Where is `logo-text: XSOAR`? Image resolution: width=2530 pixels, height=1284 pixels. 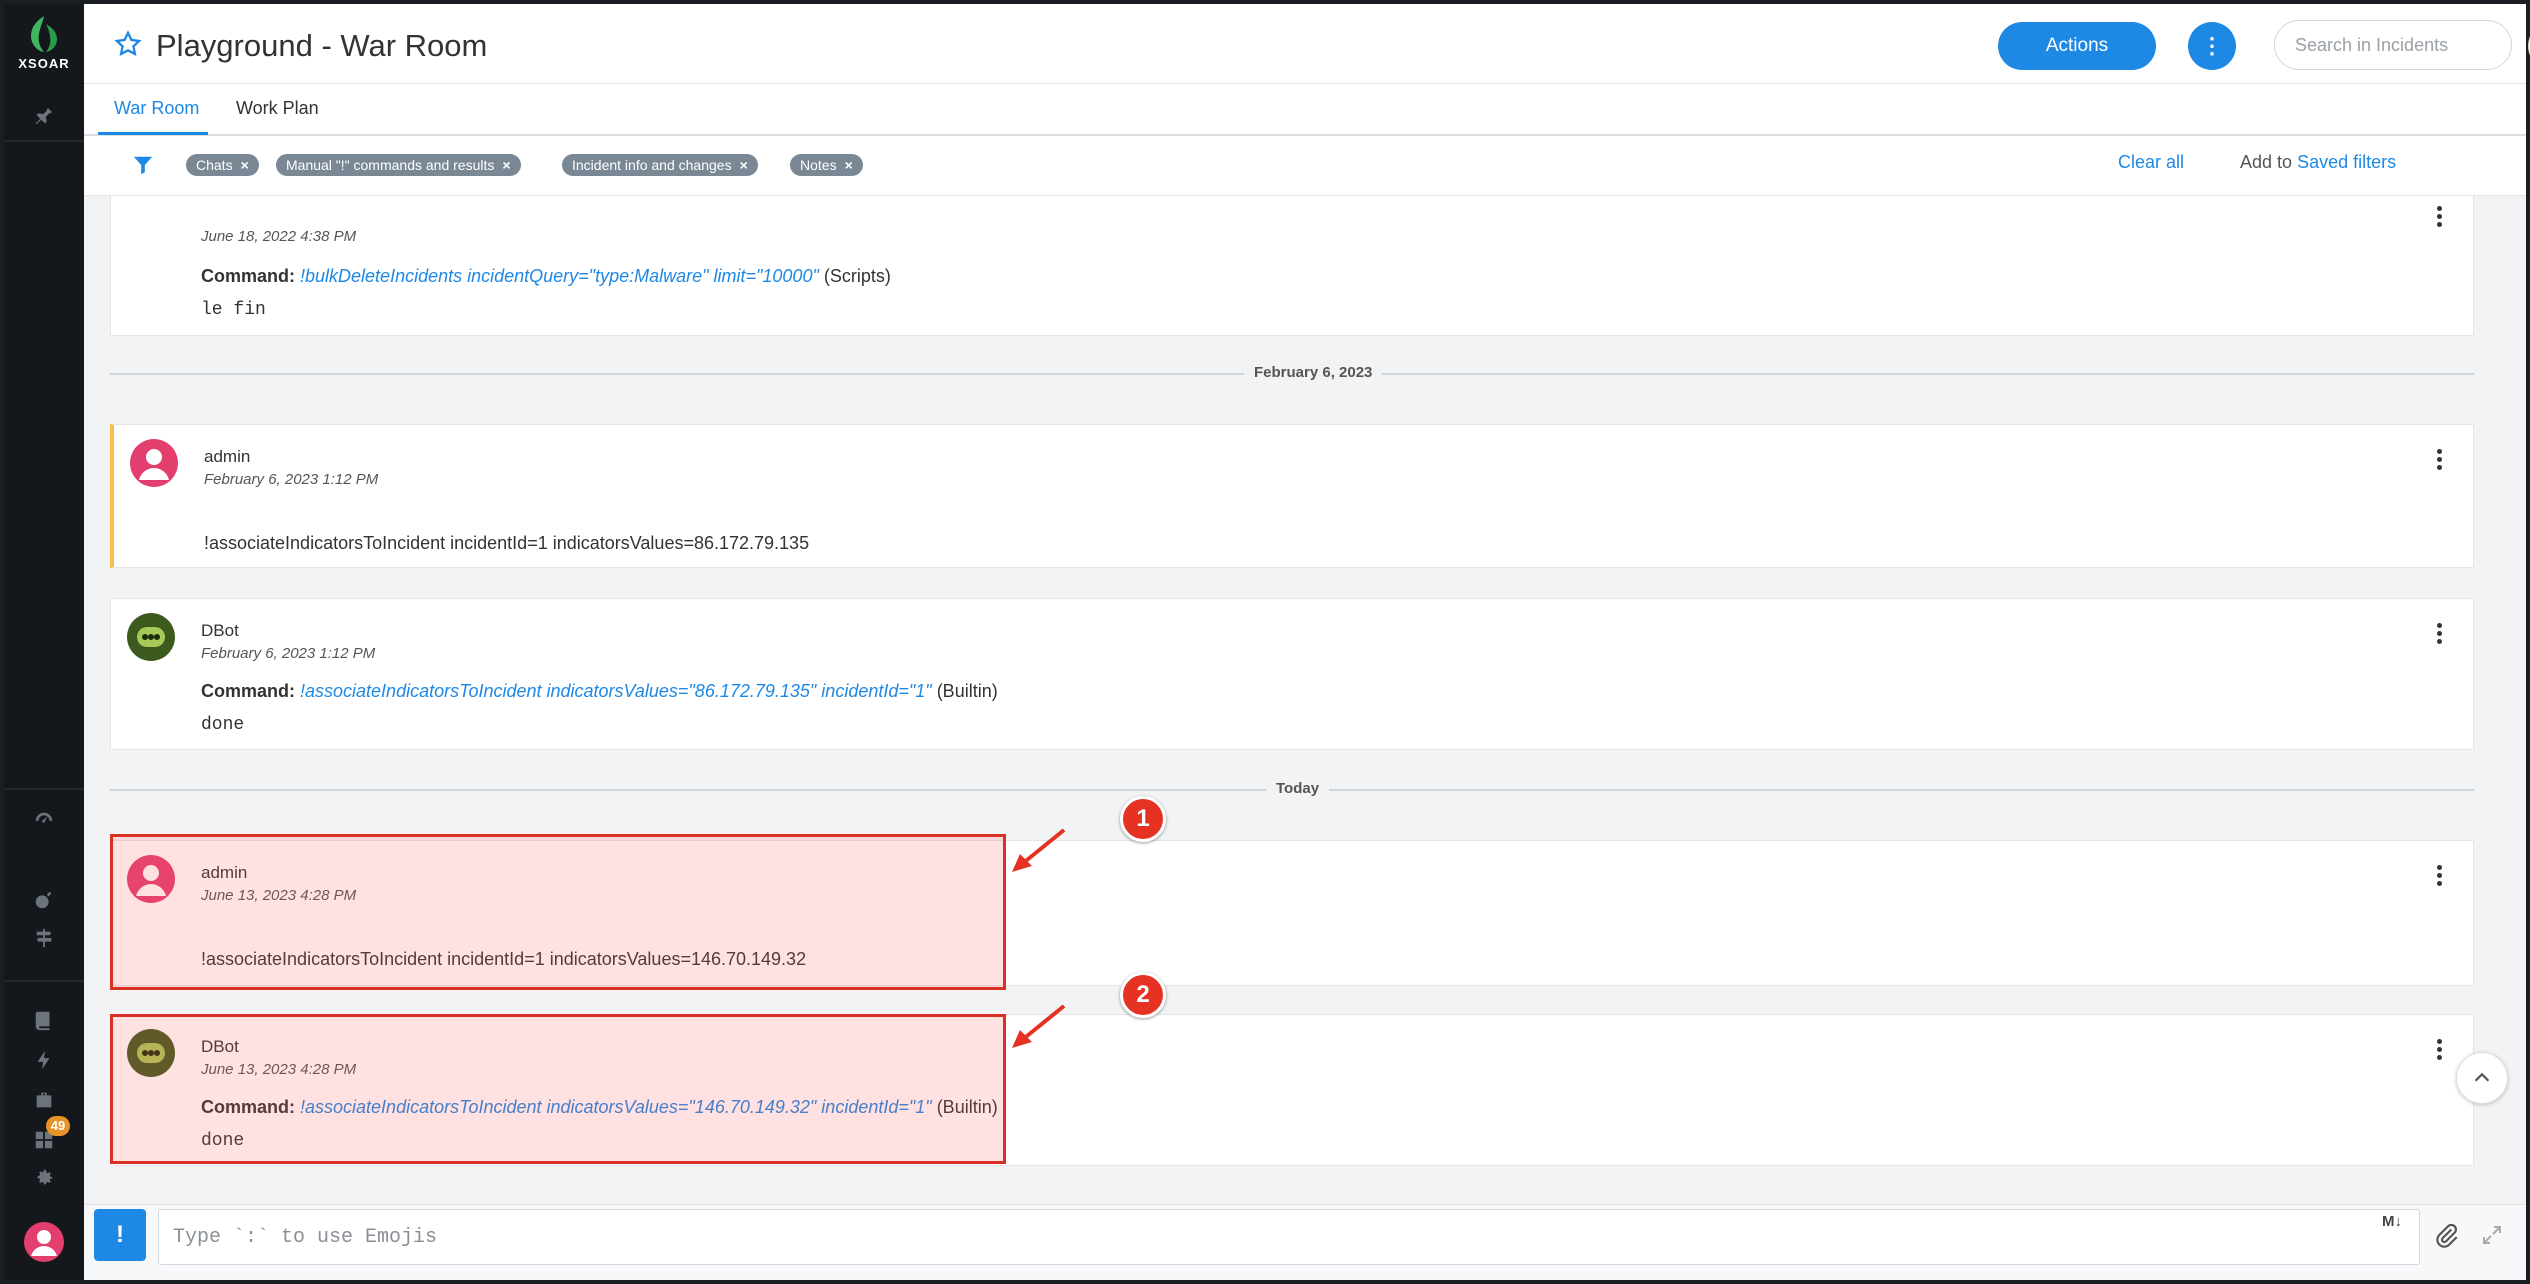
logo-text: XSOAR is located at coordinates (44, 63).